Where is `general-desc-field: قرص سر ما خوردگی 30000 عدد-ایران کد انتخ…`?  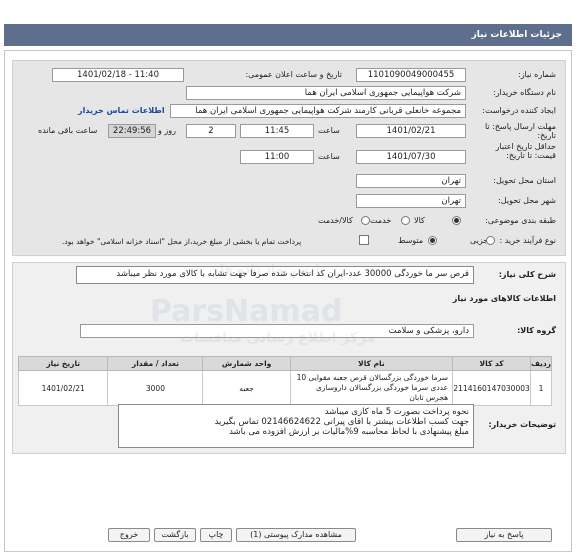
general-desc-field: قرص سر ما خوردگی 30000 عدد-ایران کد انتخ… is located at coordinates (275, 275).